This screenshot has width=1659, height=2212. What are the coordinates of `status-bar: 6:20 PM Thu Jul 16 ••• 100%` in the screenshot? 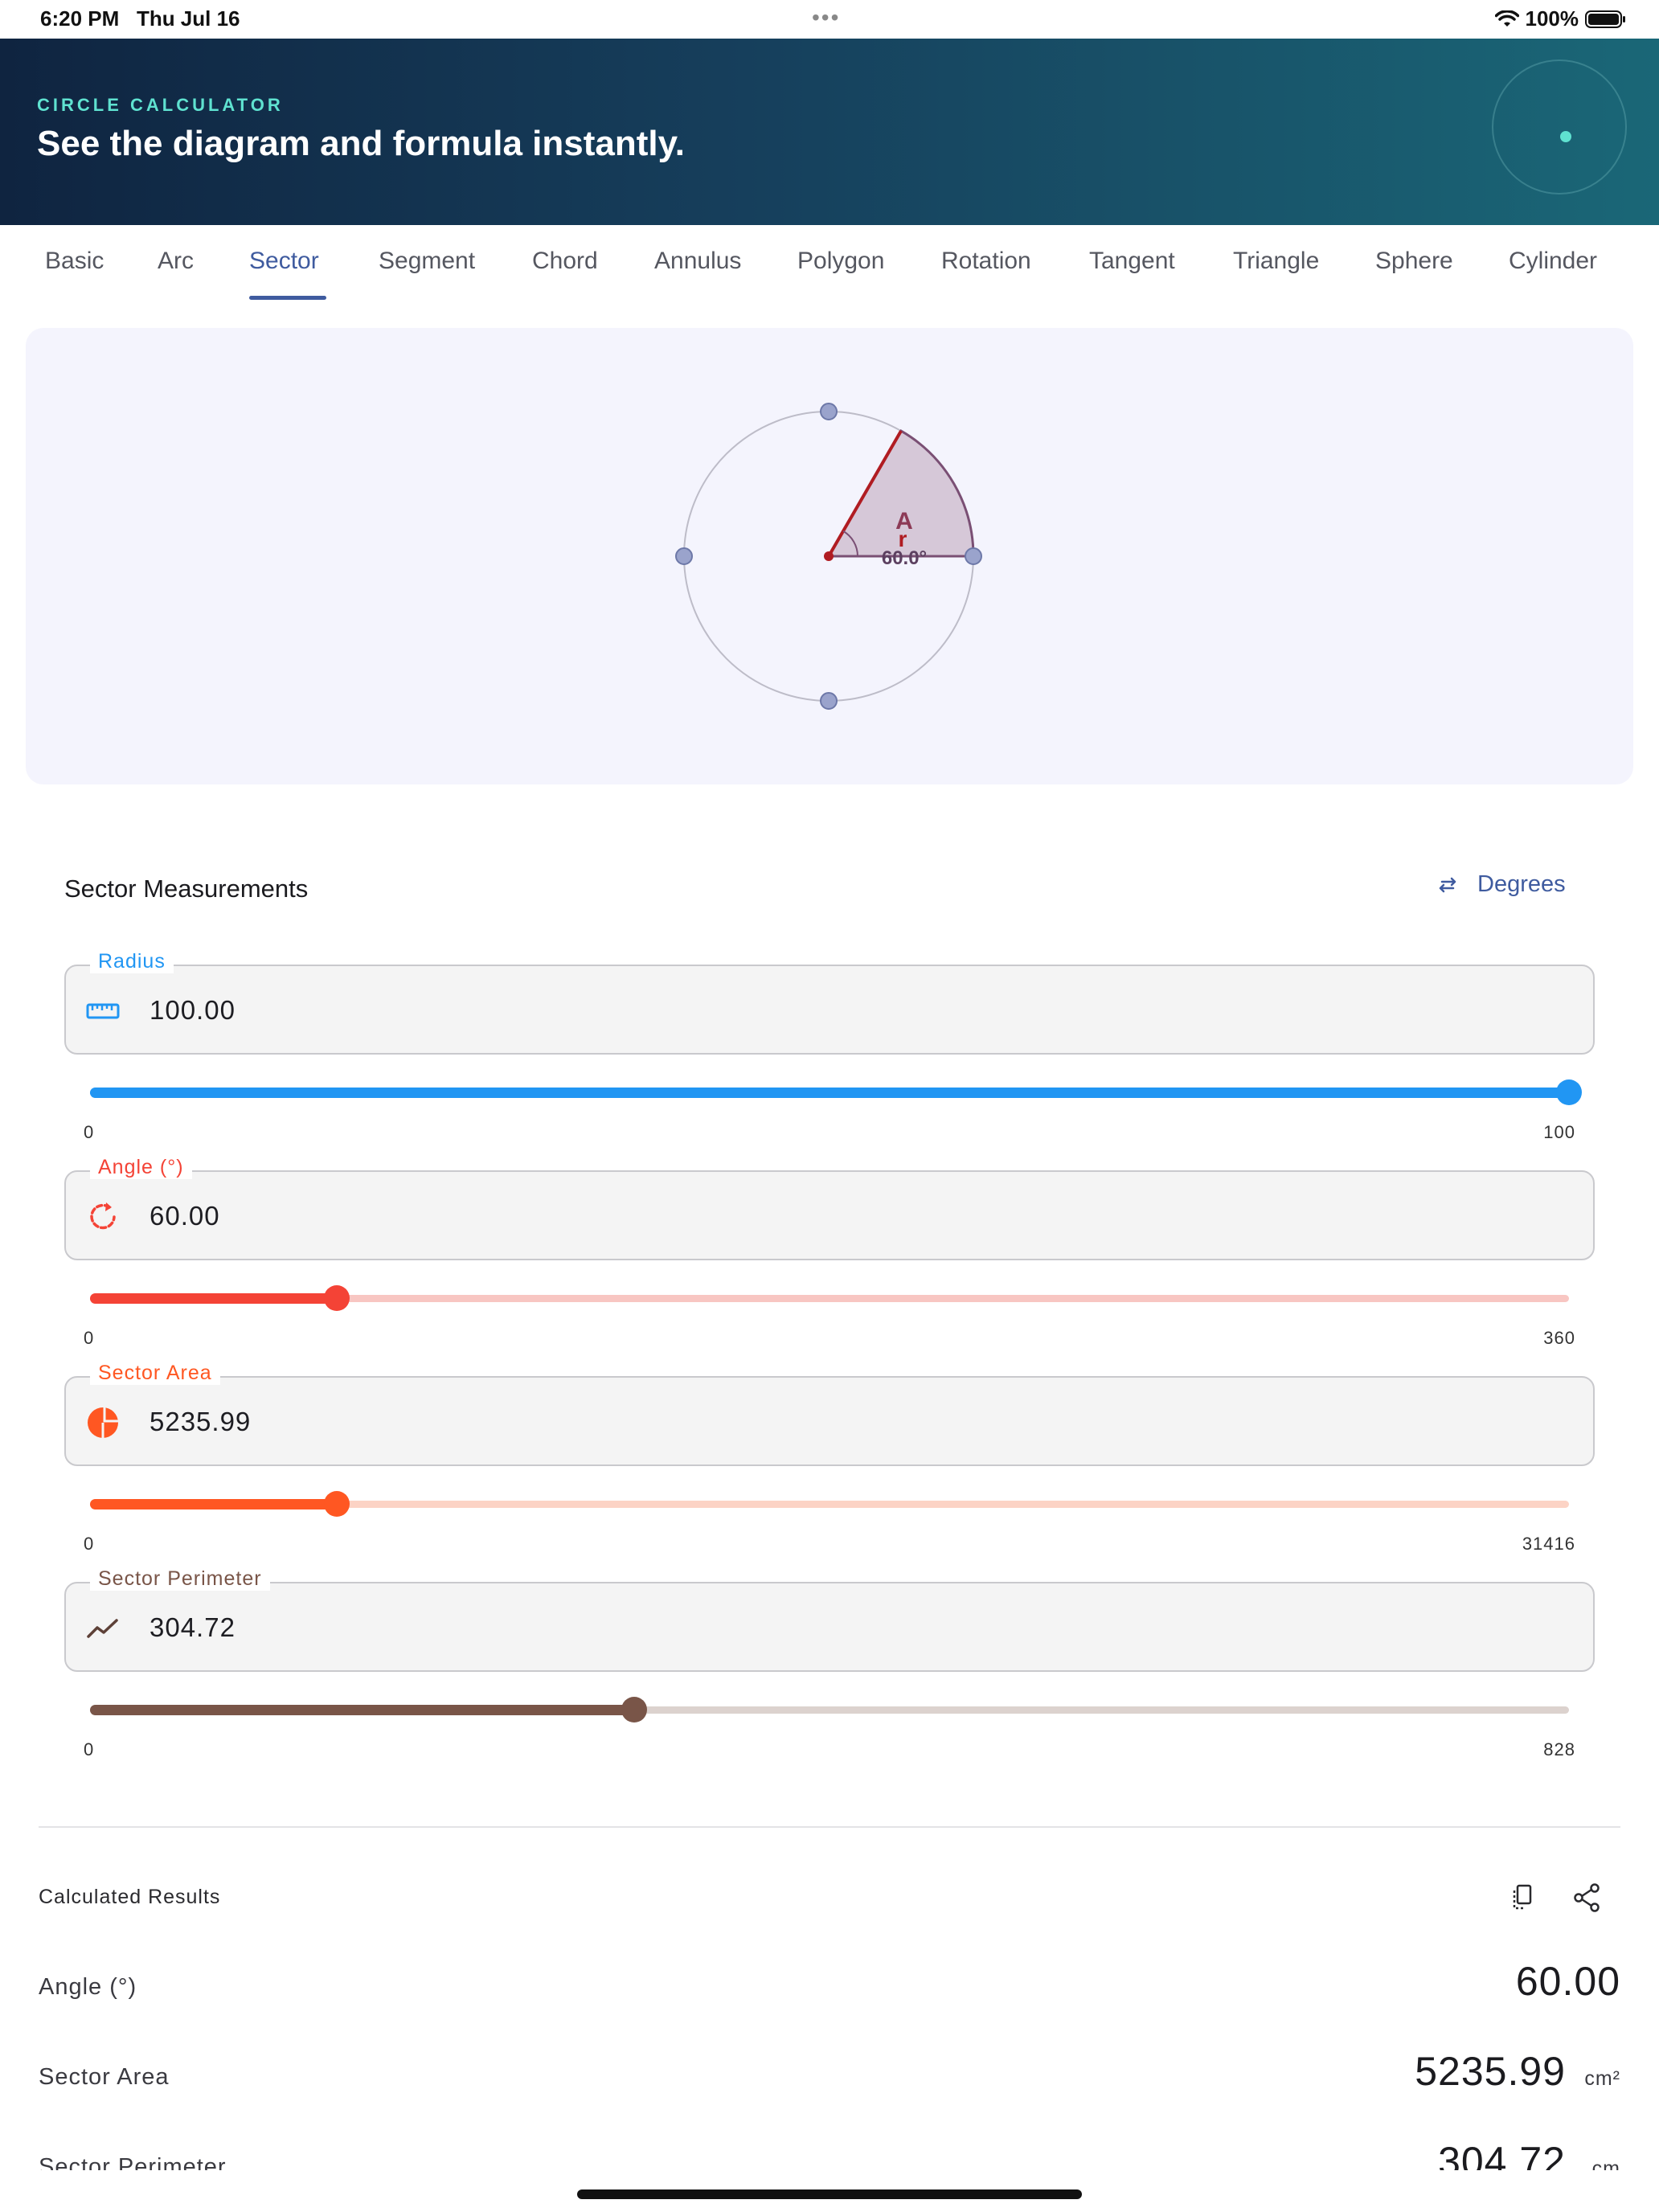 It's located at (829, 19).